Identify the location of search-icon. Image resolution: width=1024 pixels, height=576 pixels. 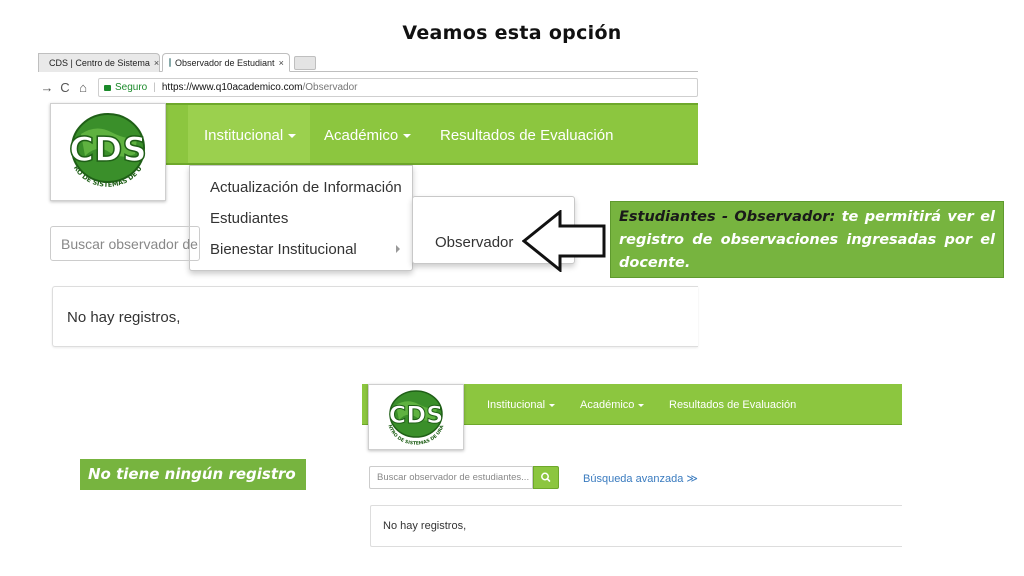
(546, 477).